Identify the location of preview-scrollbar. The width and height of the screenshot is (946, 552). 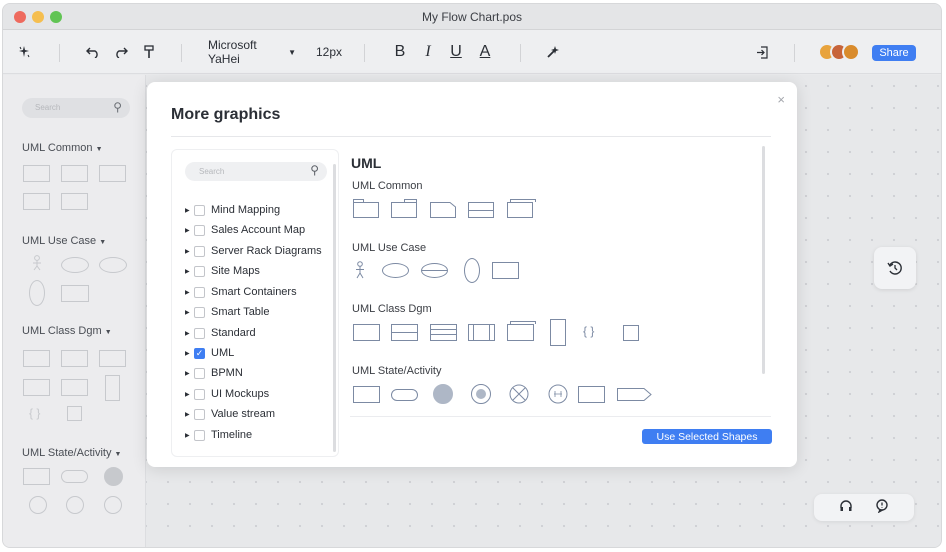
(763, 260).